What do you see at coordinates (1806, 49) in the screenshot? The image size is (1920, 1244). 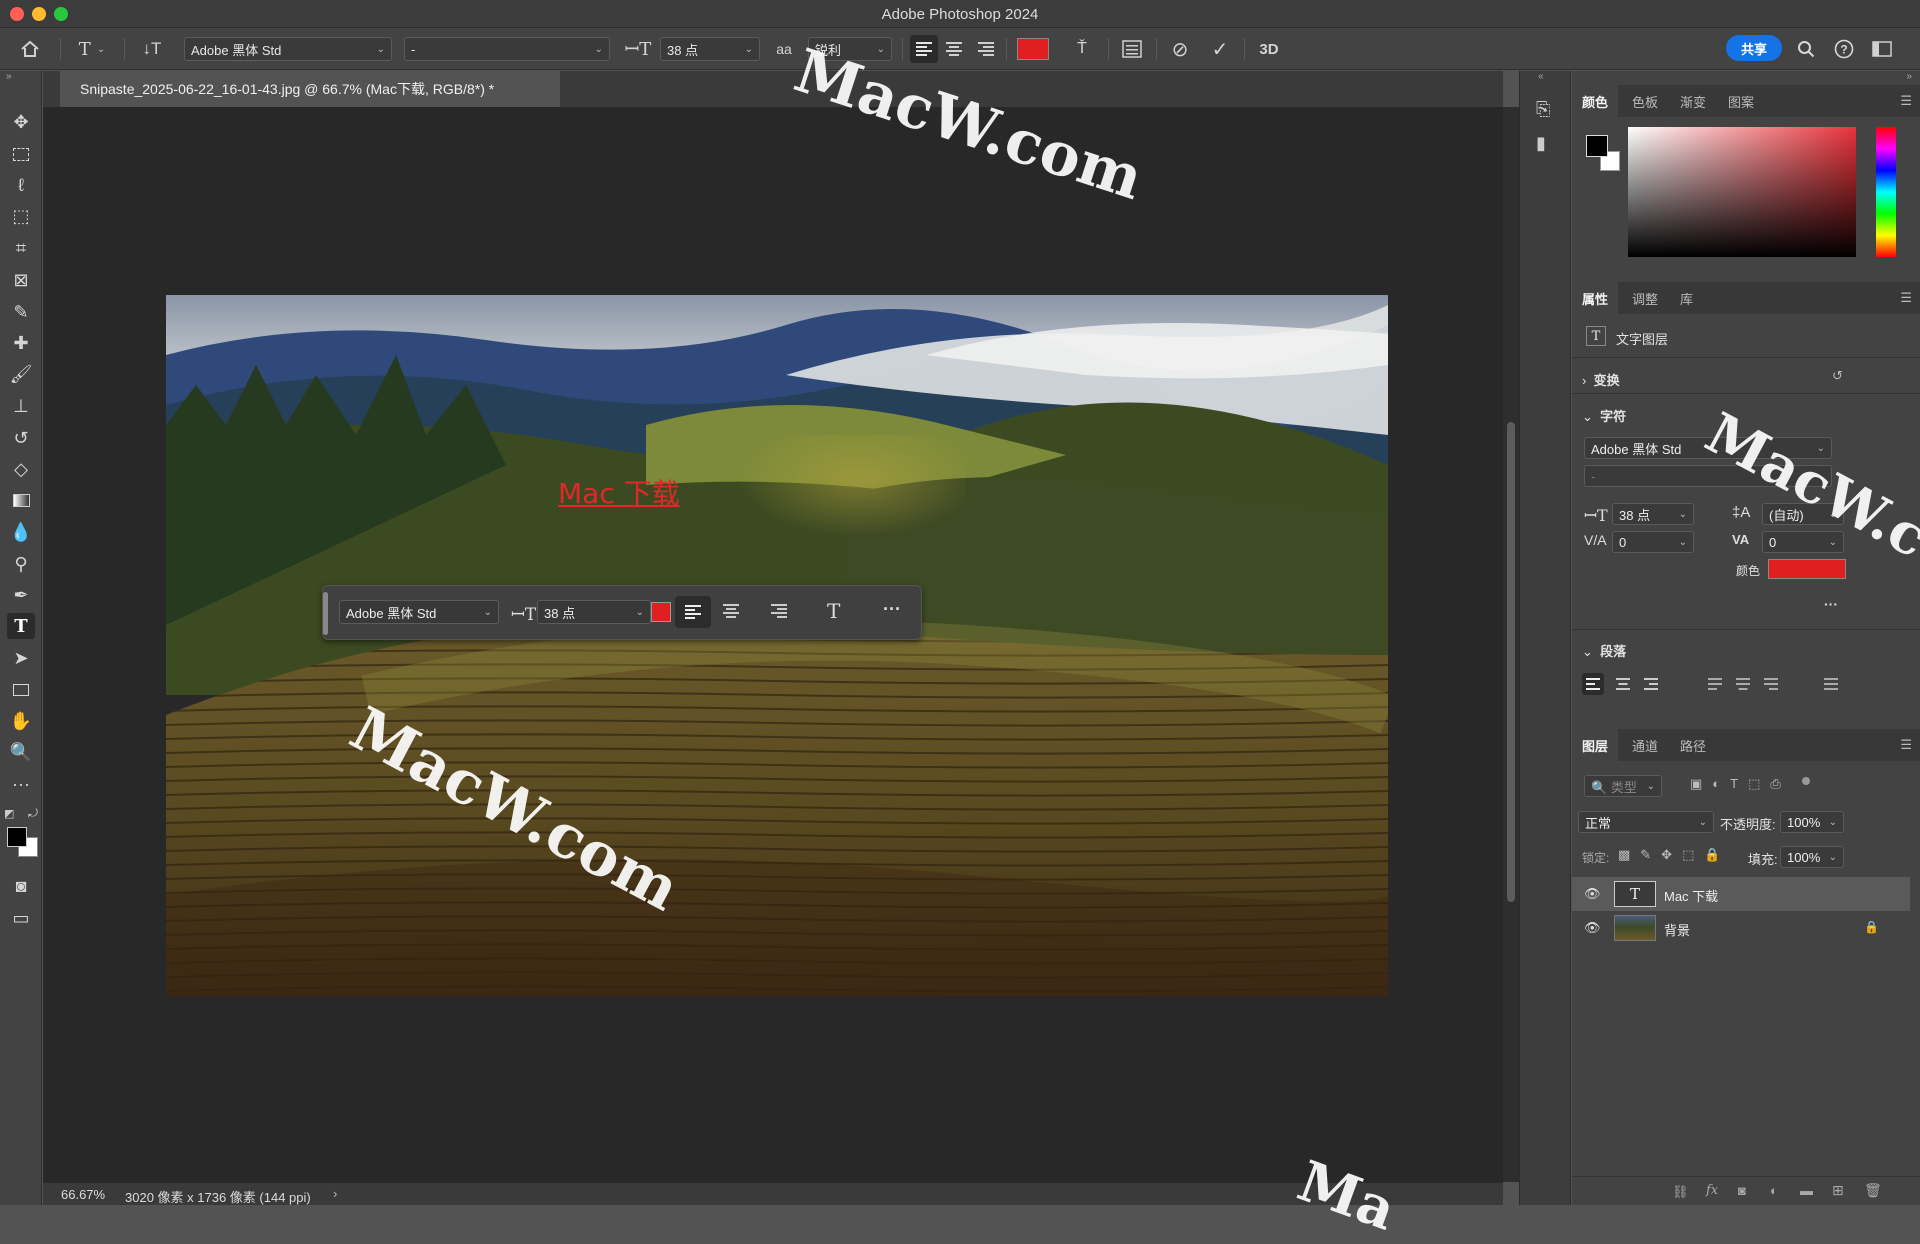 I see `search-icon` at bounding box center [1806, 49].